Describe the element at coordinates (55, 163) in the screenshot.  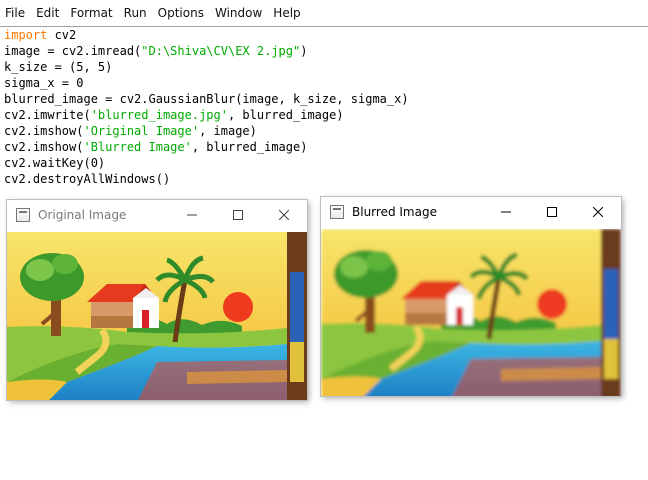
I see `code-line-9: cv2.waitKey(0)` at that location.